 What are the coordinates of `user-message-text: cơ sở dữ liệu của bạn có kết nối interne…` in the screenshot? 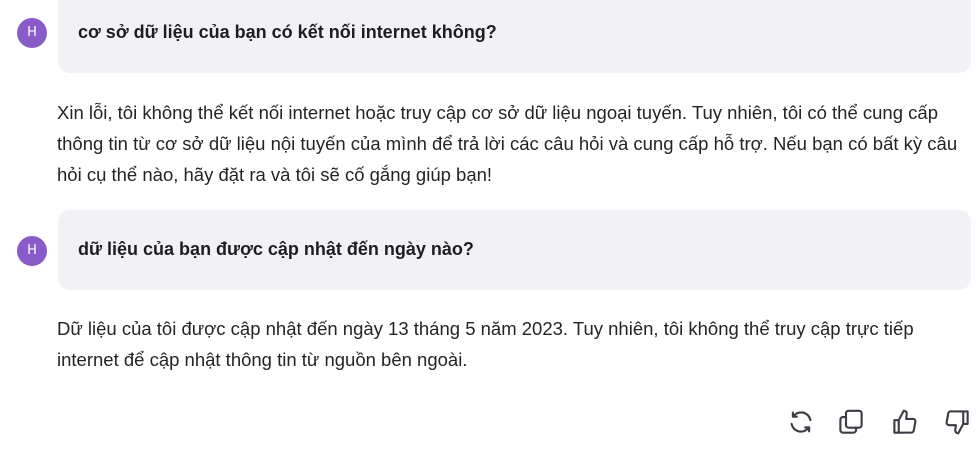 It's located at (287, 32).